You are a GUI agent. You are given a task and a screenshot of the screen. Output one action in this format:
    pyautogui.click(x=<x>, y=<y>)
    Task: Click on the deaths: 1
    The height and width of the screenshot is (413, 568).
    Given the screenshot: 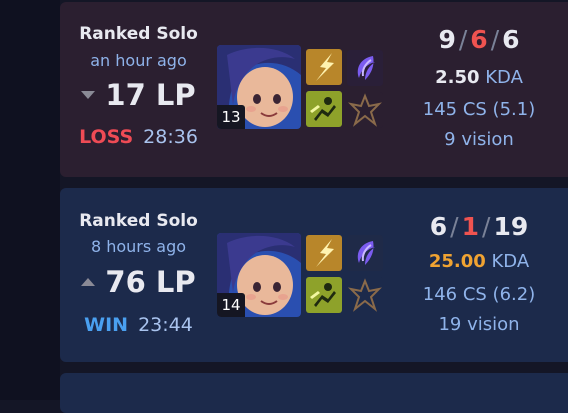 What is the action you would take?
    pyautogui.click(x=470, y=226)
    